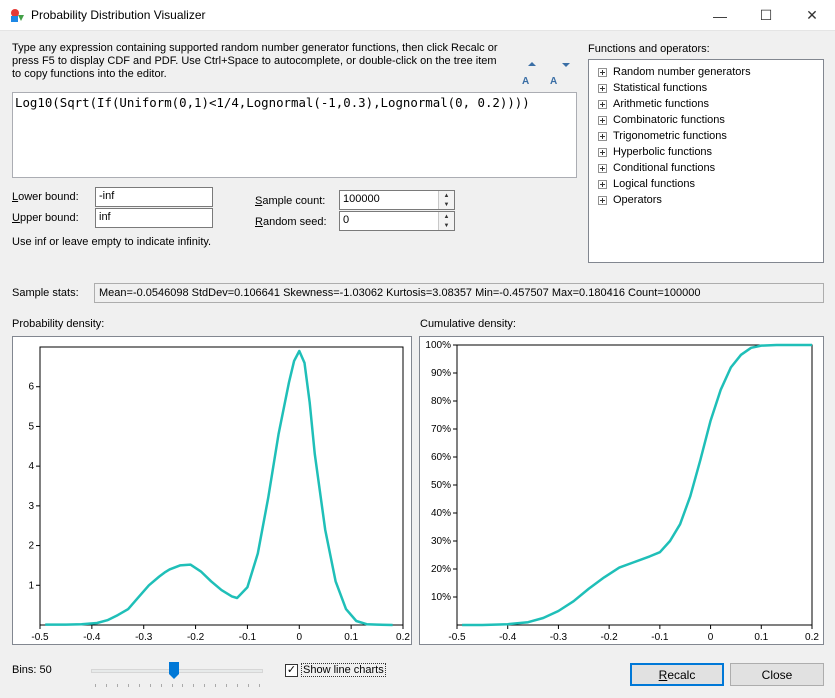 Image resolution: width=835 pixels, height=698 pixels. I want to click on tree-item-label: Combinatoric functions, so click(669, 120).